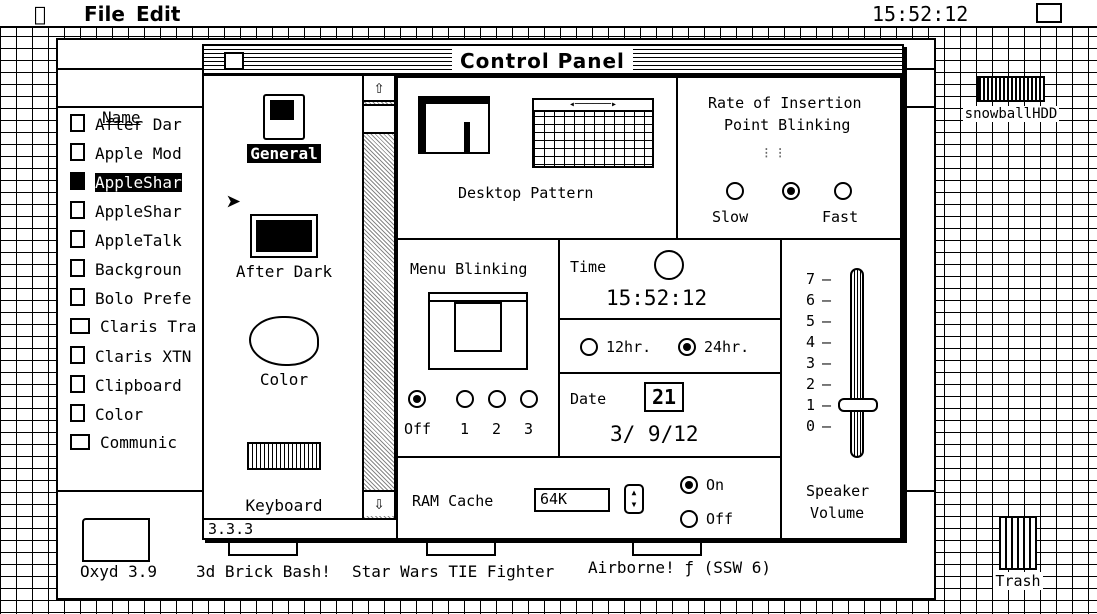 The width and height of the screenshot is (1097, 614). Describe the element at coordinates (379, 89) in the screenshot. I see `scroll-up-arrow-icon: ⇧` at that location.